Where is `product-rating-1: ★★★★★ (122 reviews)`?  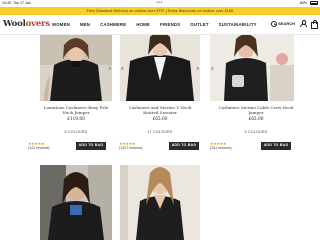
product-rating-1: ★★★★★ (122 reviews) is located at coordinates (39, 145).